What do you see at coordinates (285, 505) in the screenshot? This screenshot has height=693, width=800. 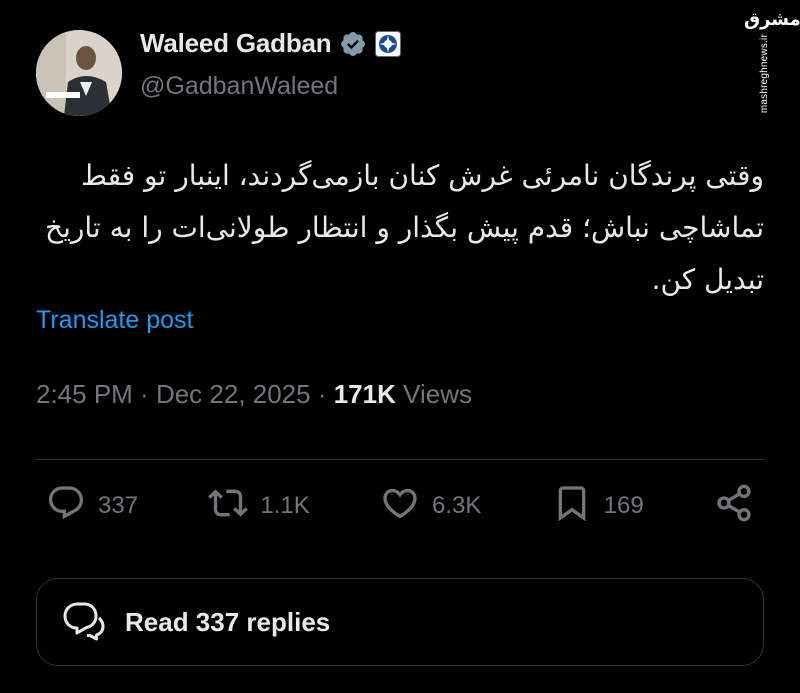 I see `repost-count: 1.1K` at bounding box center [285, 505].